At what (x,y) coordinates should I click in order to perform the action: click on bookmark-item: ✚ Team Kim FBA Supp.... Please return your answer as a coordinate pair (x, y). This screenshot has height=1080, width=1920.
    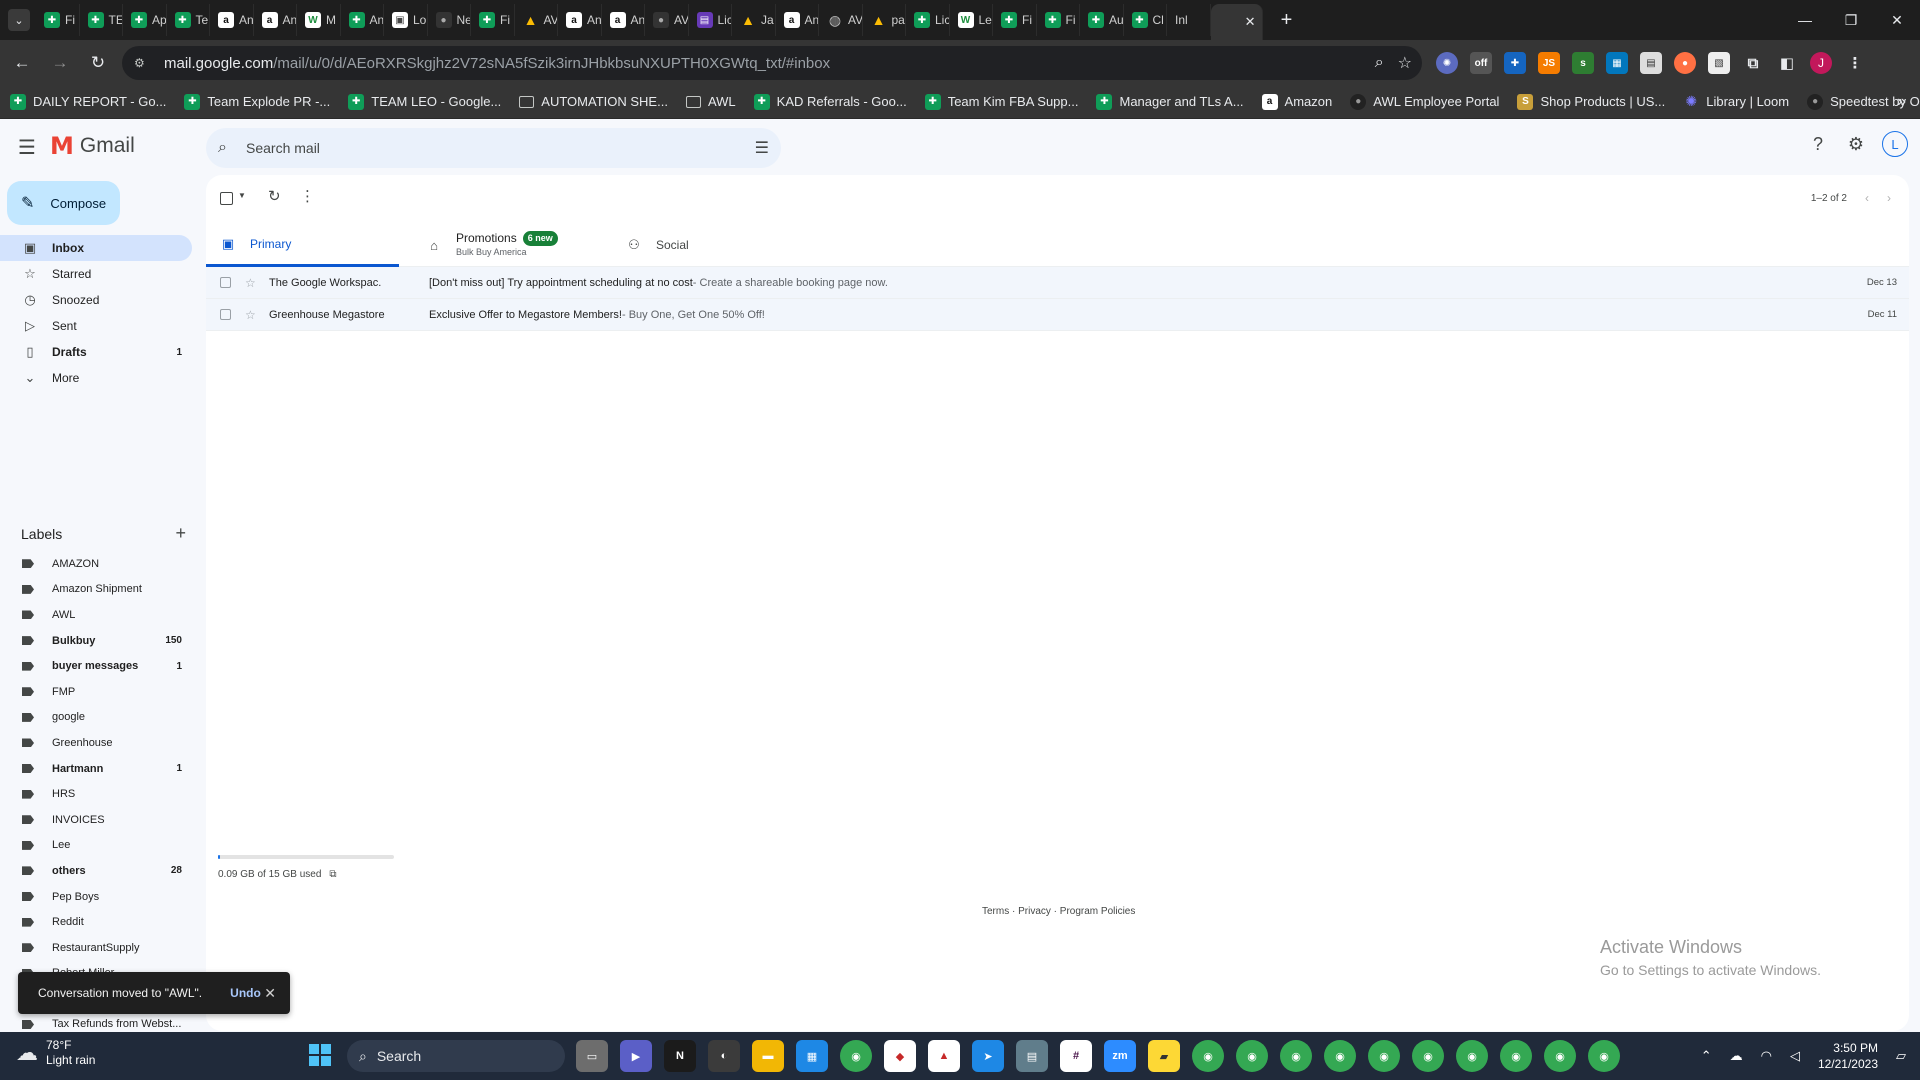
    Looking at the image, I should click on (1001, 101).